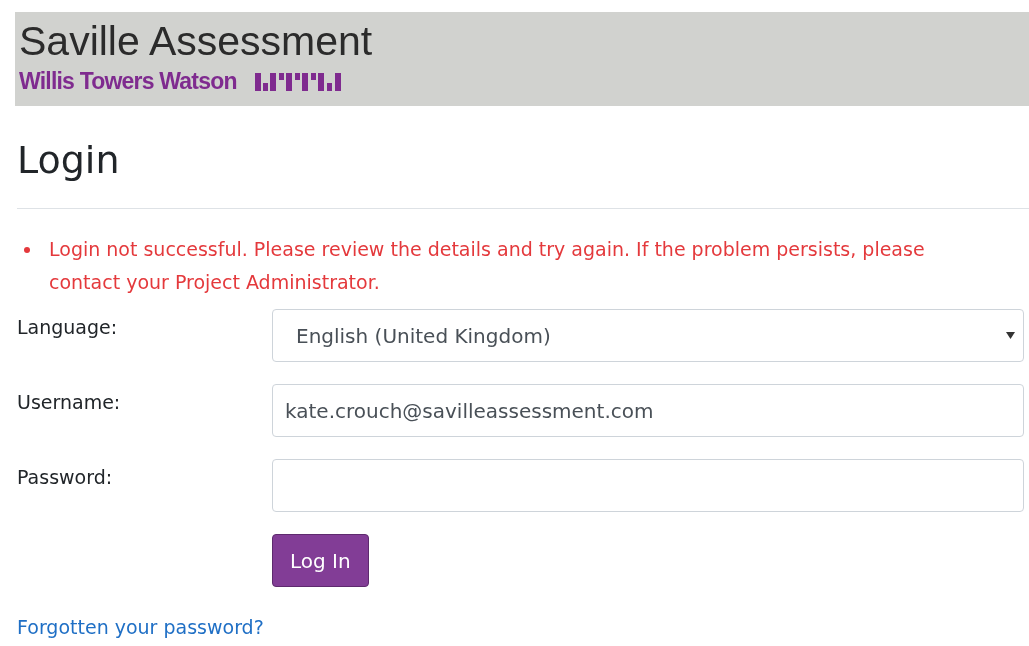  I want to click on input-field, so click(648, 485).